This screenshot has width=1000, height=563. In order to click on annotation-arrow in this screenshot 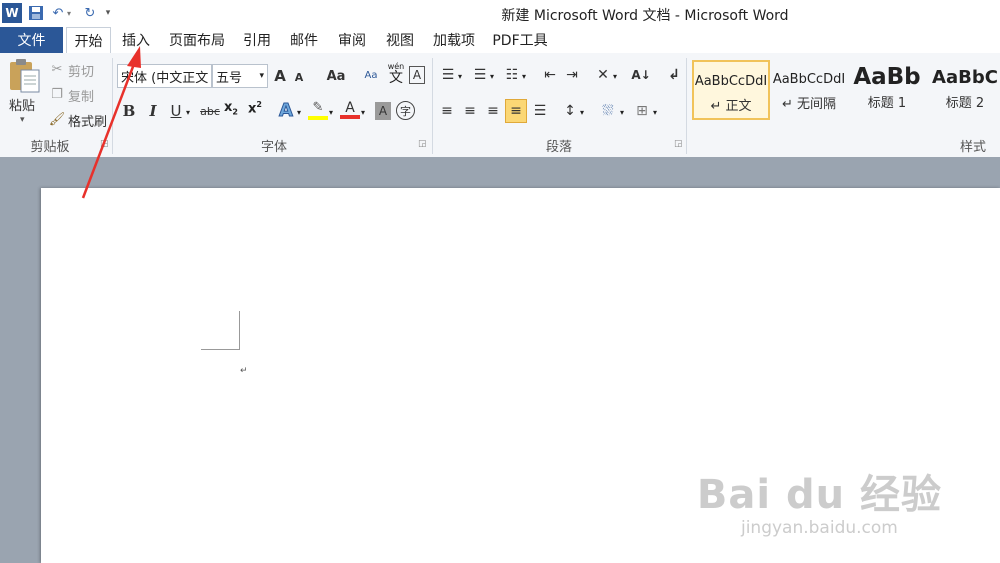, I will do `click(111, 122)`.